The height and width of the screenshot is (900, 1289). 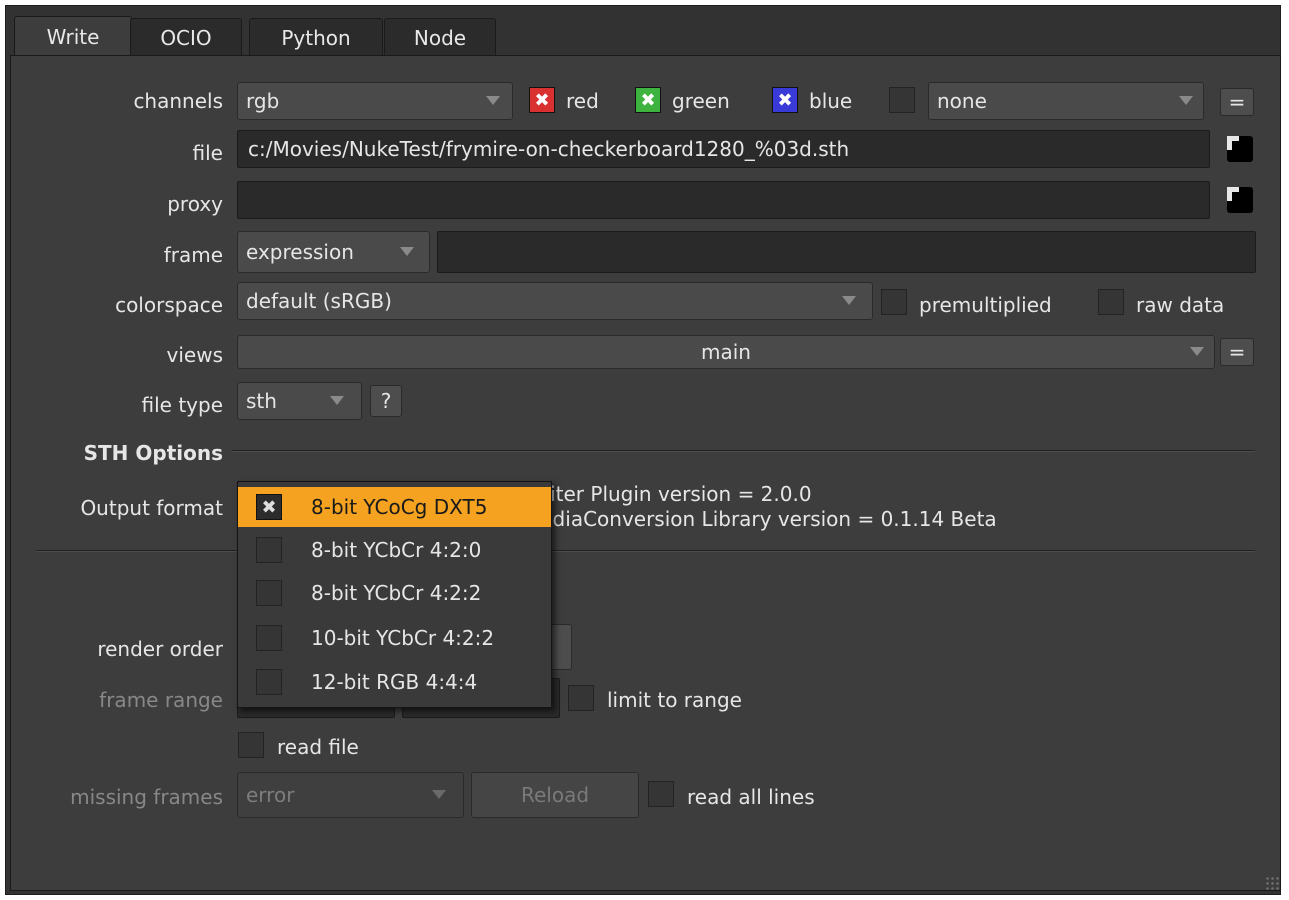 What do you see at coordinates (169, 305) in the screenshot?
I see `colorspace-label: colorspace` at bounding box center [169, 305].